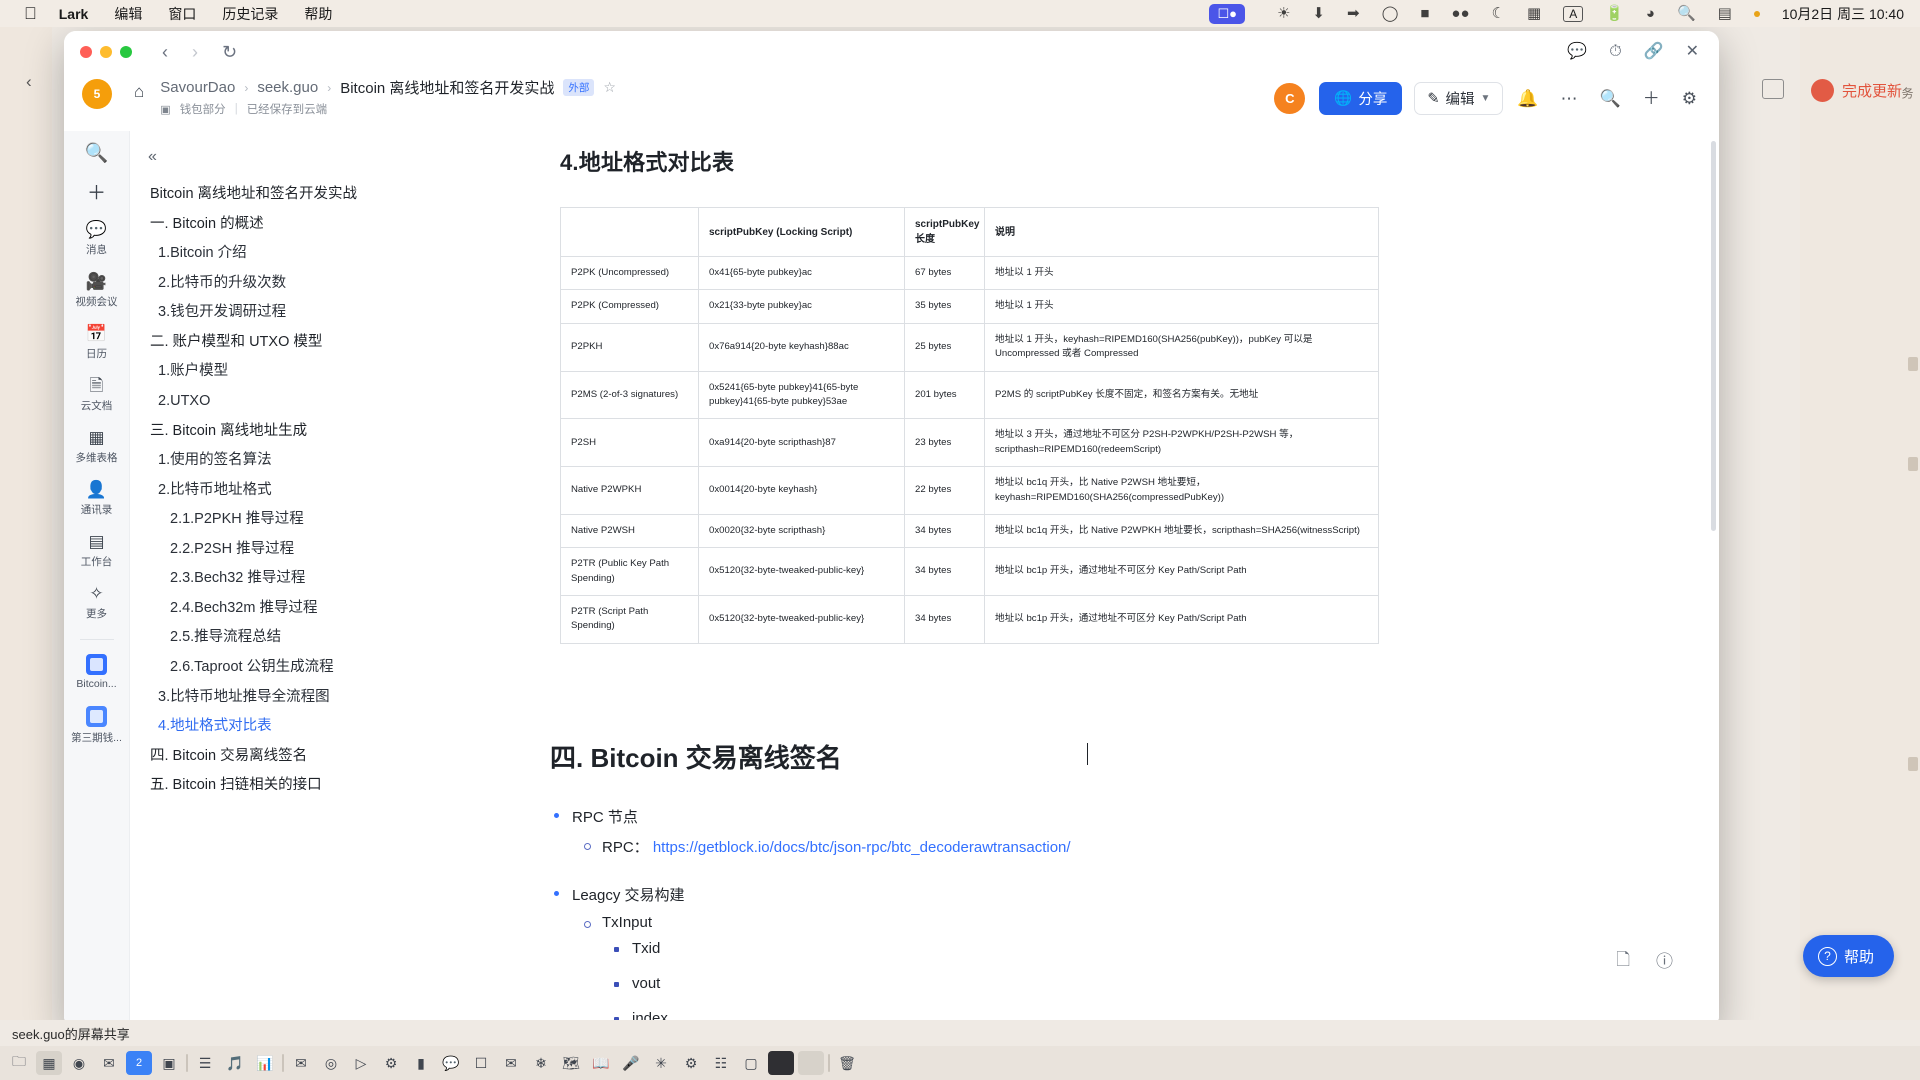 This screenshot has width=1920, height=1080. Describe the element at coordinates (847, 1063) in the screenshot. I see `dock-item-trash: 🗑` at that location.